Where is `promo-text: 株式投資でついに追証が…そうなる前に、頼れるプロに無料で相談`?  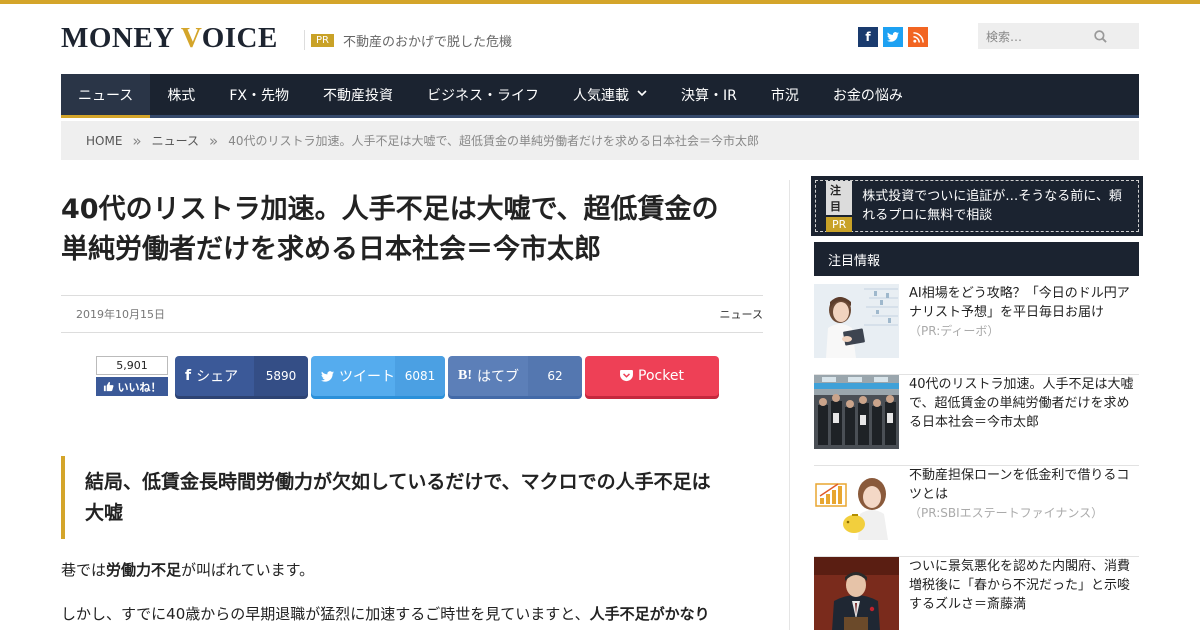
promo-text: 株式投資でついに追証が…そうなる前に、頼れるプロに無料で相談 is located at coordinates (992, 206).